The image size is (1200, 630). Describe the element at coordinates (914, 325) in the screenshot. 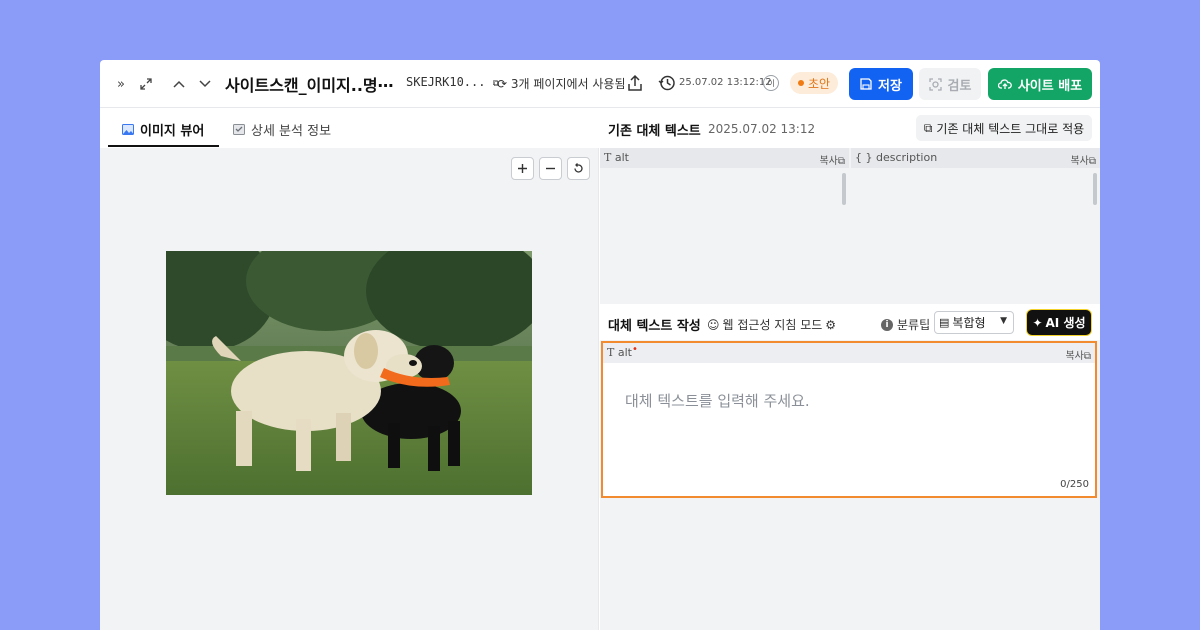

I see `tip-label: 분류팁` at that location.